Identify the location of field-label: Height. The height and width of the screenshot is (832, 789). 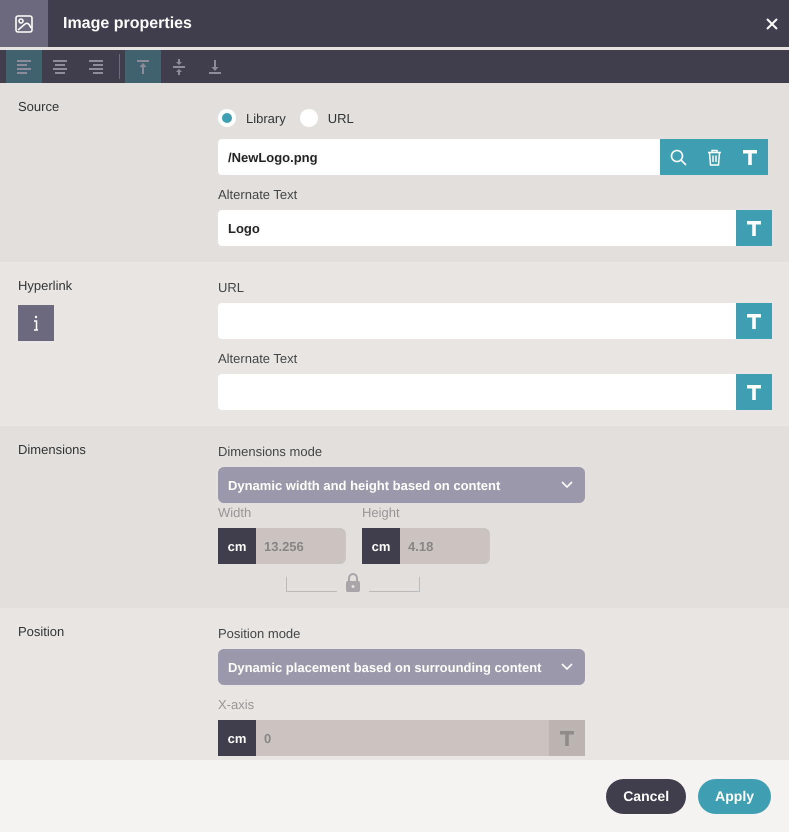
(381, 512).